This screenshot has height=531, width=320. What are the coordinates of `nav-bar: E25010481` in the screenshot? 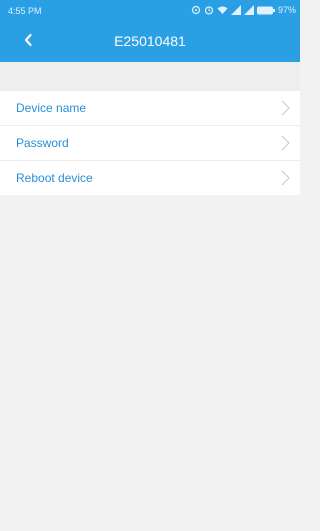 It's located at (150, 42).